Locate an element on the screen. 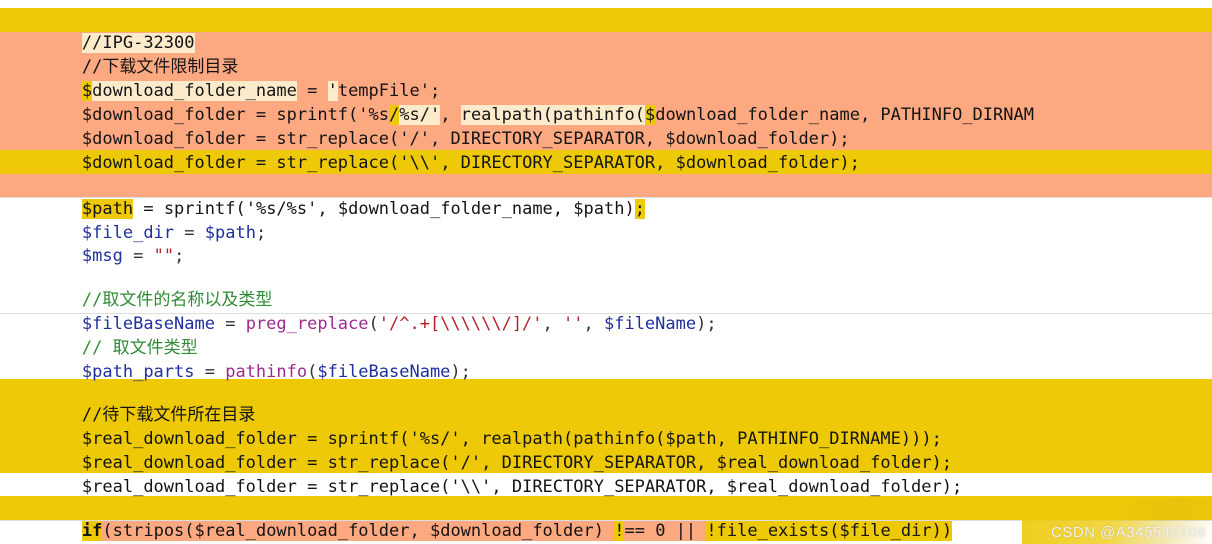 This screenshot has width=1212, height=544. code-line: //IPG-32300 is located at coordinates (97, 31).